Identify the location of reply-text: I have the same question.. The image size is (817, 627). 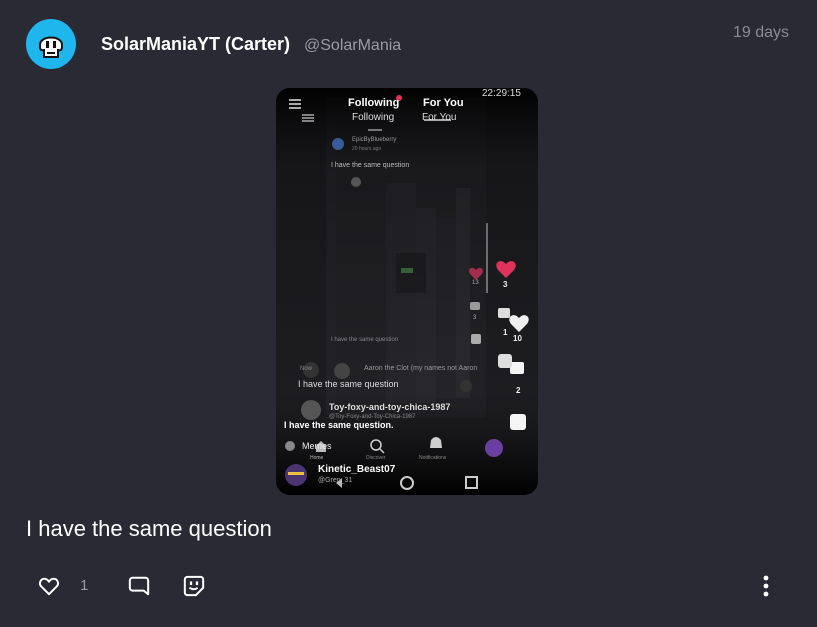
(339, 425).